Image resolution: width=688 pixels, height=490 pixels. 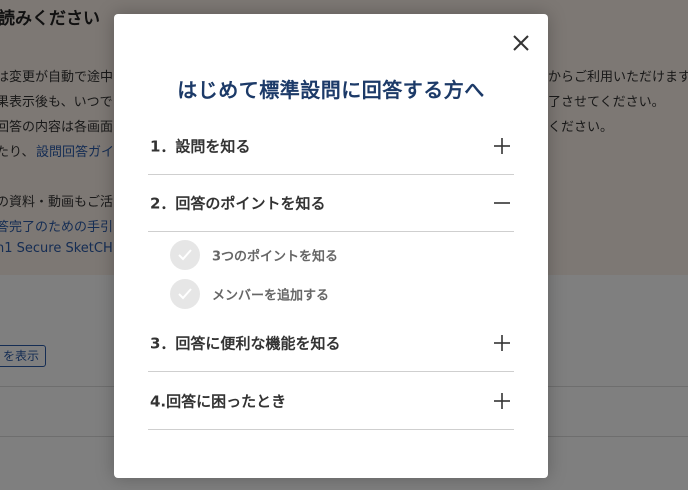 I want to click on subitem-label: メンバーを追加する, so click(x=271, y=296).